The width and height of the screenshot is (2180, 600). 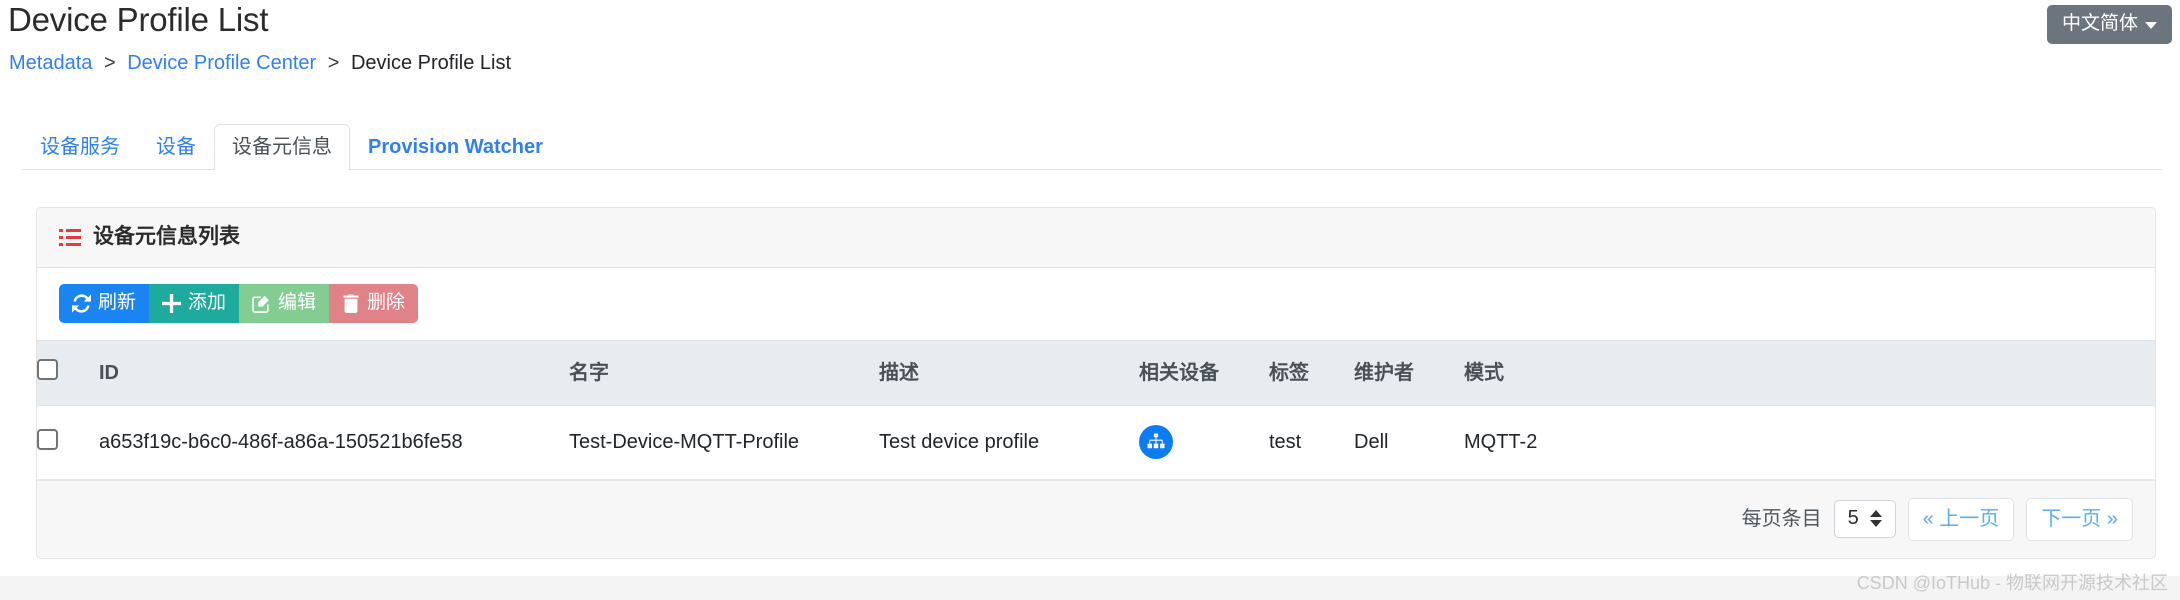 I want to click on delete-button-label: 删除, so click(x=386, y=302).